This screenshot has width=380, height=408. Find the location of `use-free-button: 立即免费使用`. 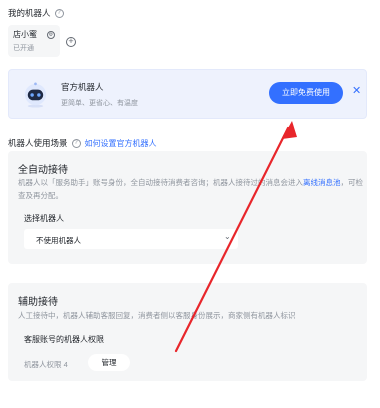

use-free-button: 立即免费使用 is located at coordinates (306, 93).